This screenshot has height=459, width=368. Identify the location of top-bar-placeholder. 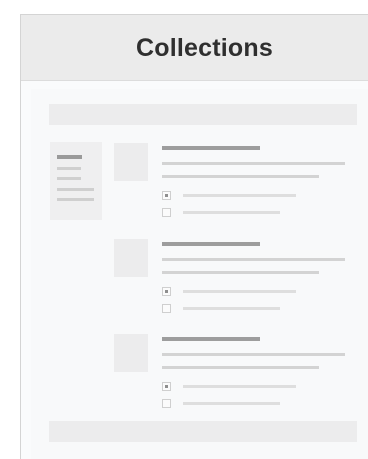
(203, 114).